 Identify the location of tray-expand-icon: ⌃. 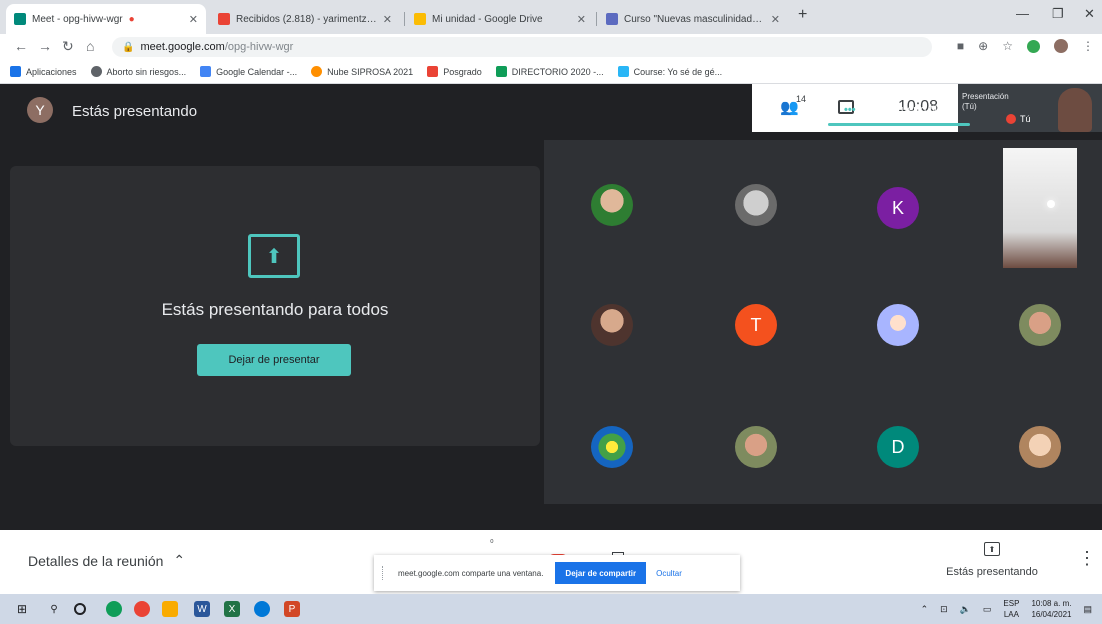
(925, 609).